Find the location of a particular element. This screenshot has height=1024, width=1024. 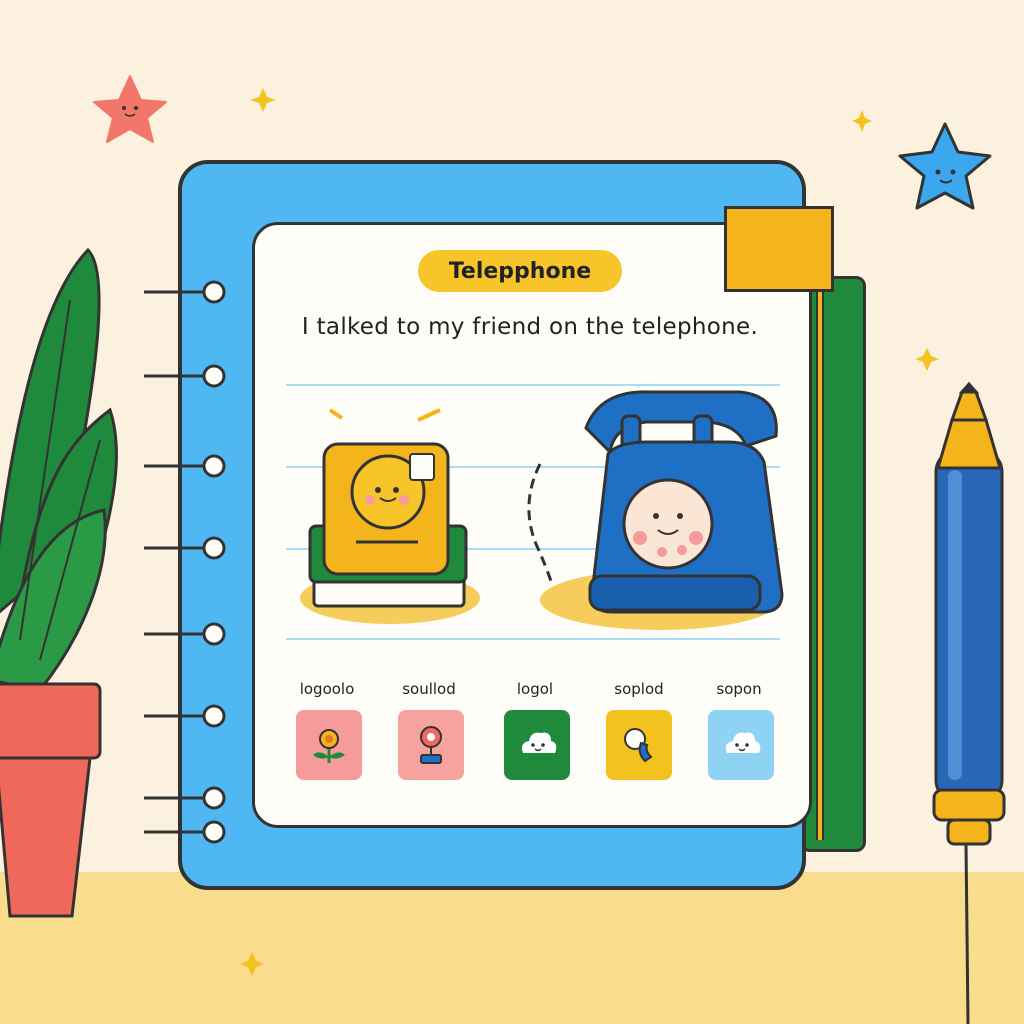

card-phone is located at coordinates (639, 745).